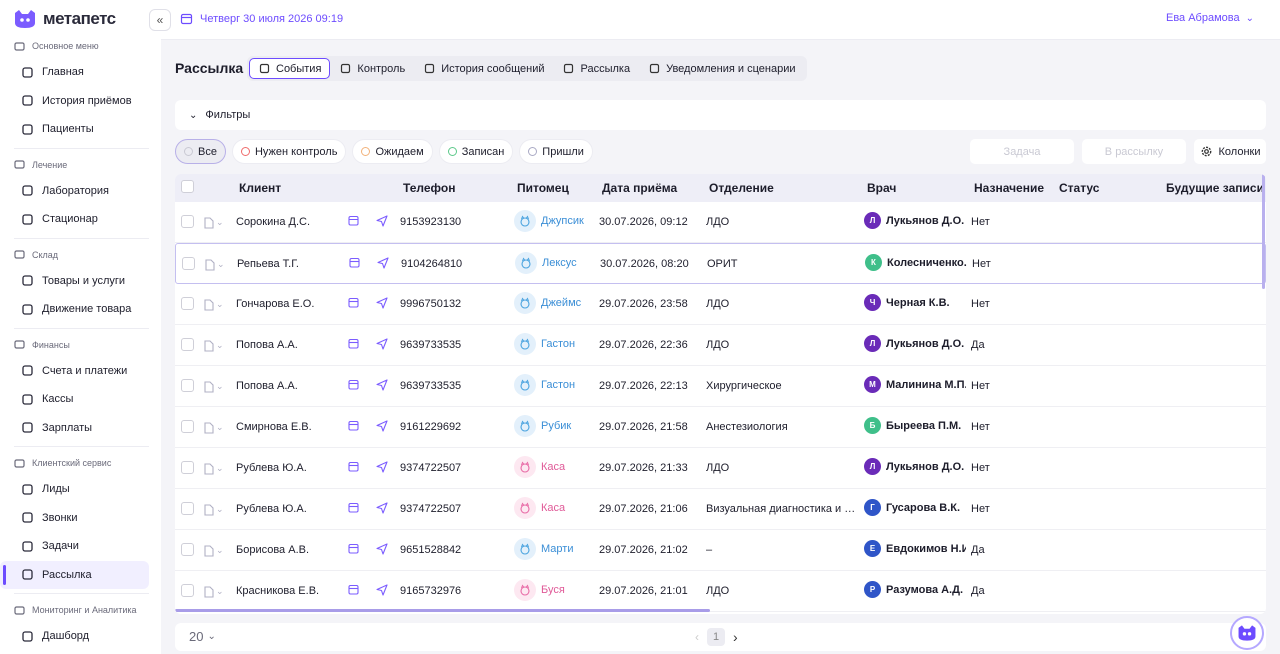 The width and height of the screenshot is (1280, 654). I want to click on sidebar-item: Движение товара, so click(80, 309).